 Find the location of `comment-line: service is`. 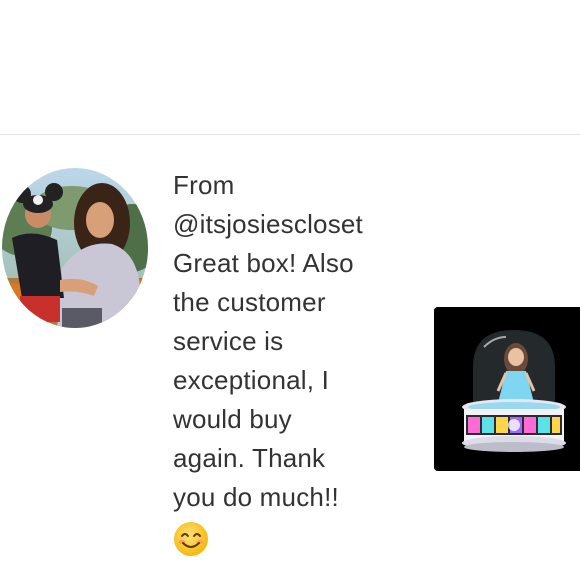

comment-line: service is is located at coordinates (228, 341).